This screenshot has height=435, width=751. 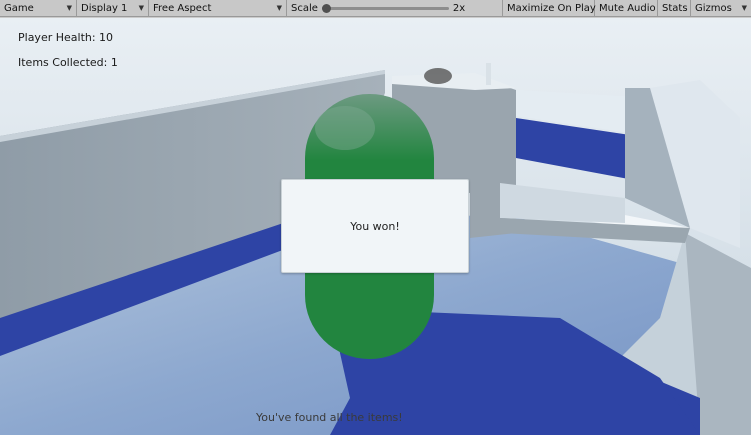 What do you see at coordinates (19, 8) in the screenshot?
I see `view-select-label: Game` at bounding box center [19, 8].